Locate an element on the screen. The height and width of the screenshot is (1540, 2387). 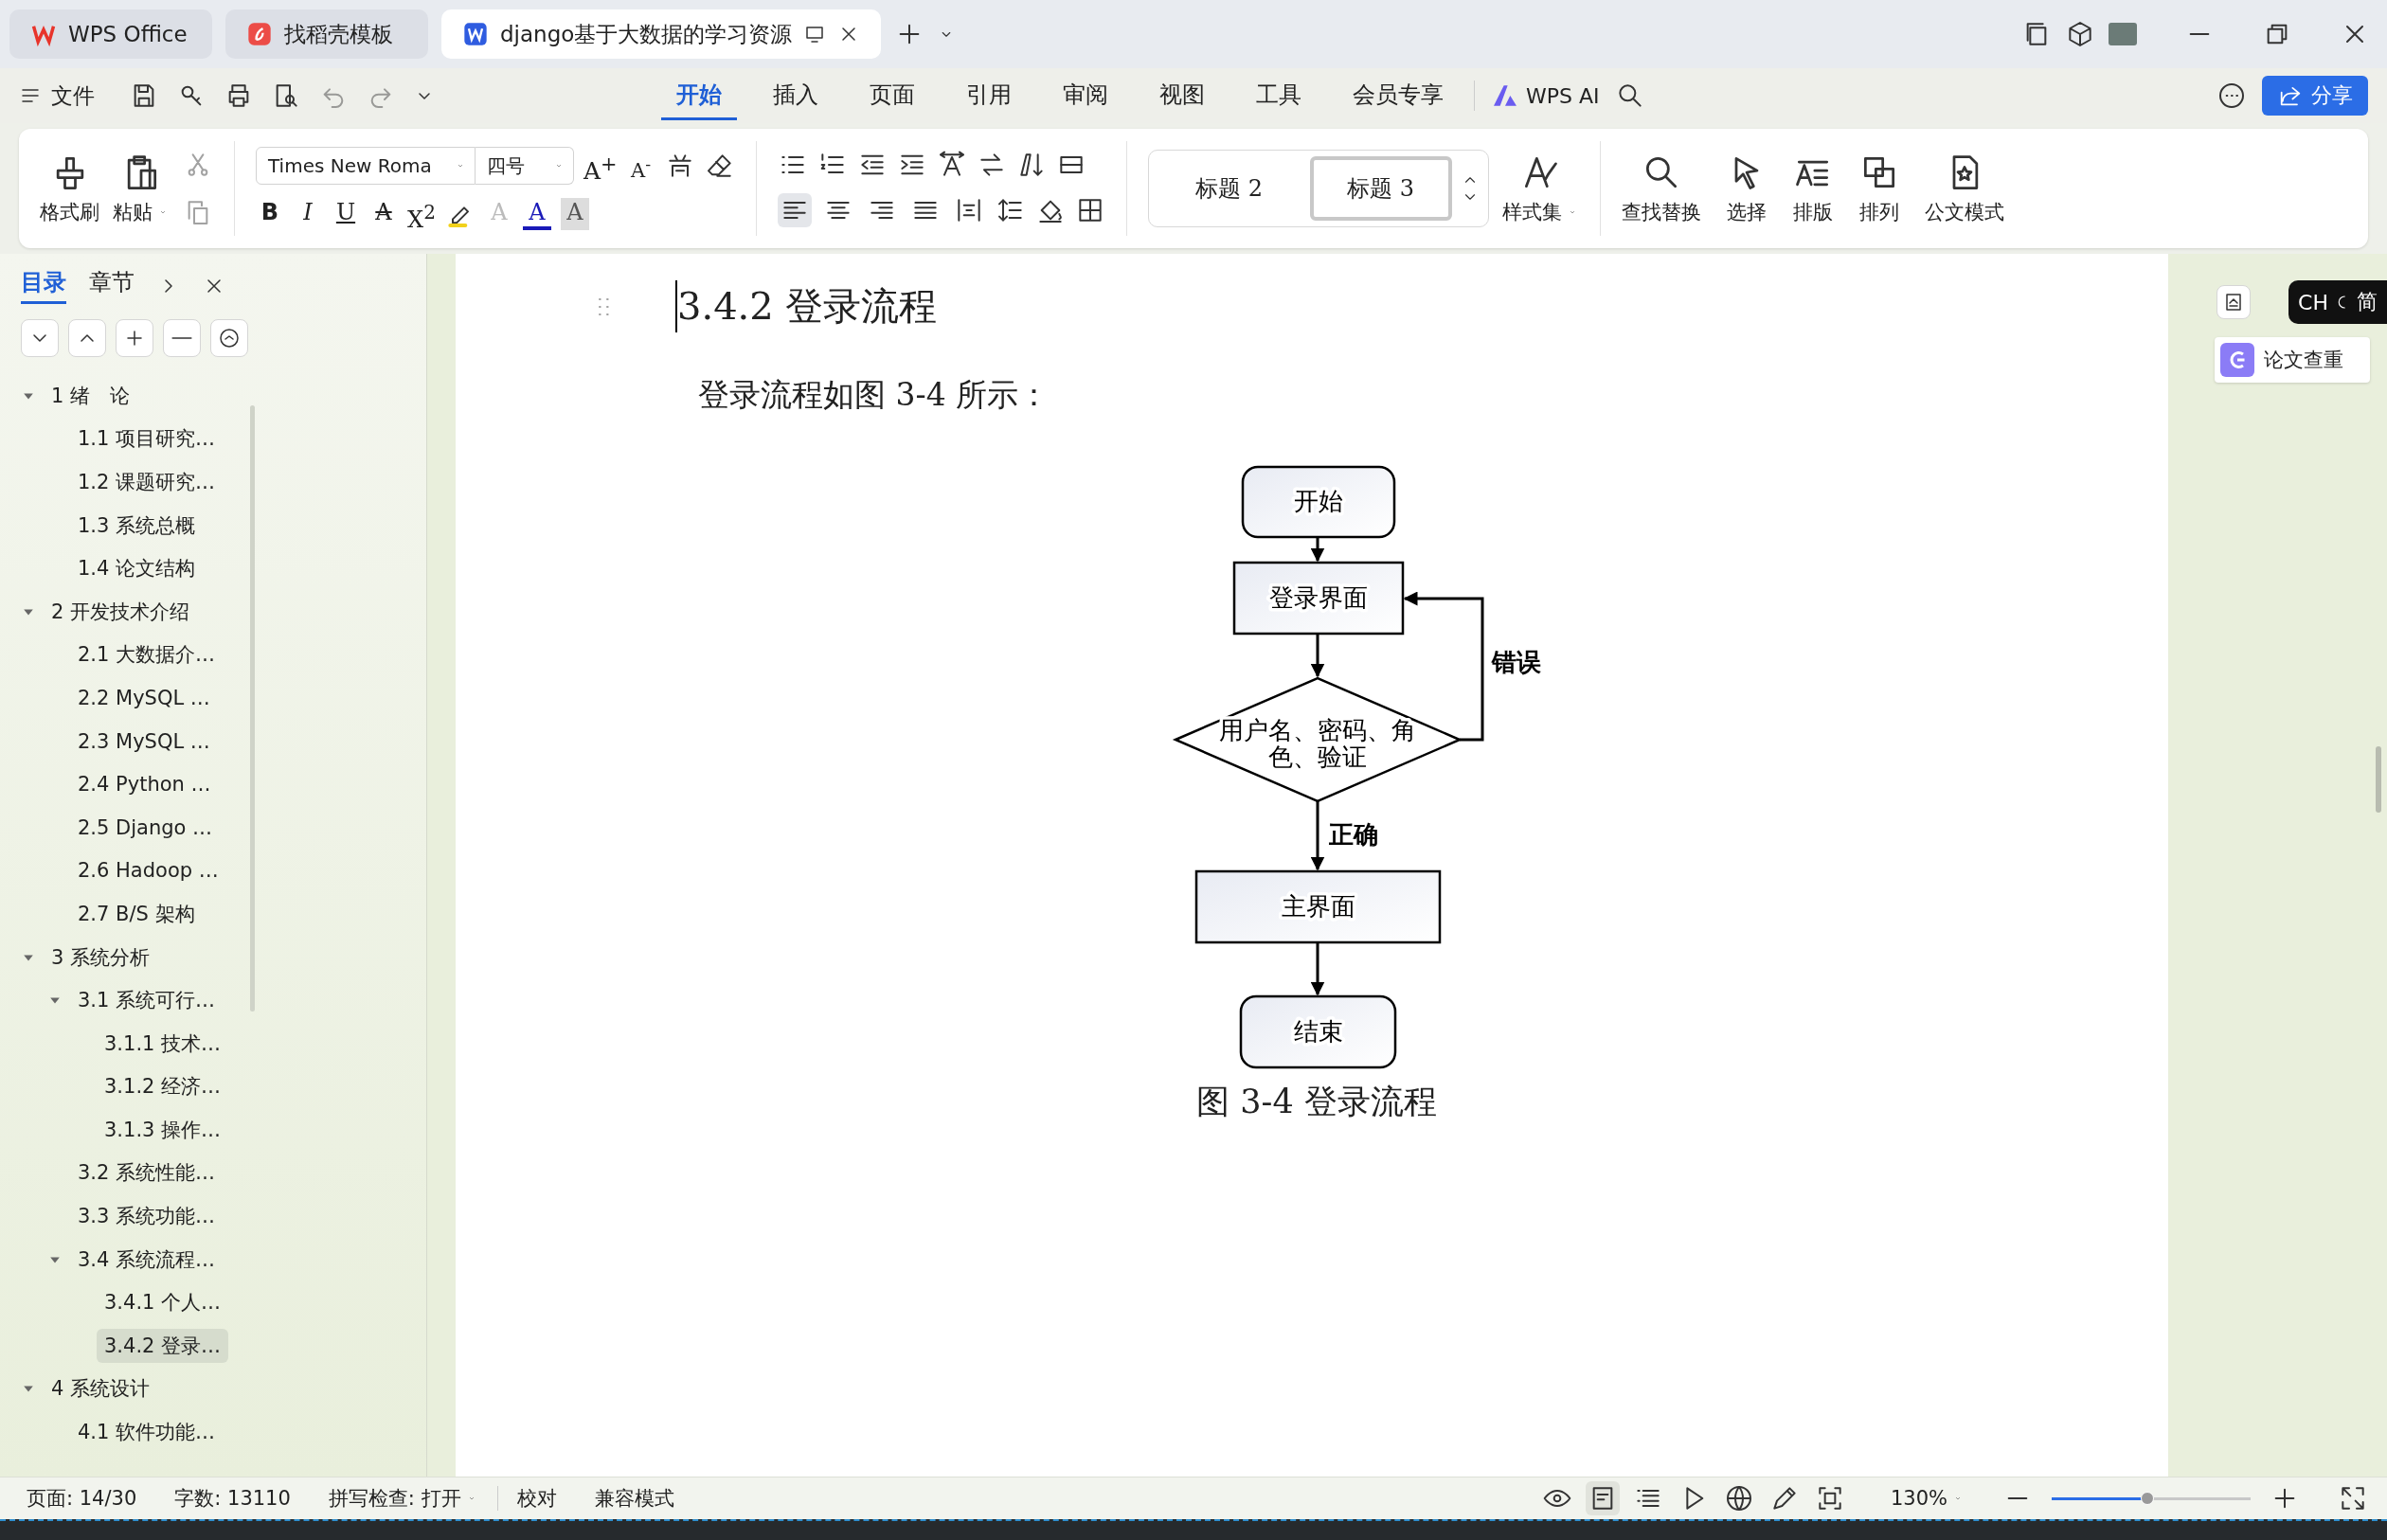
navigation-tab: 章节 is located at coordinates (112, 285).